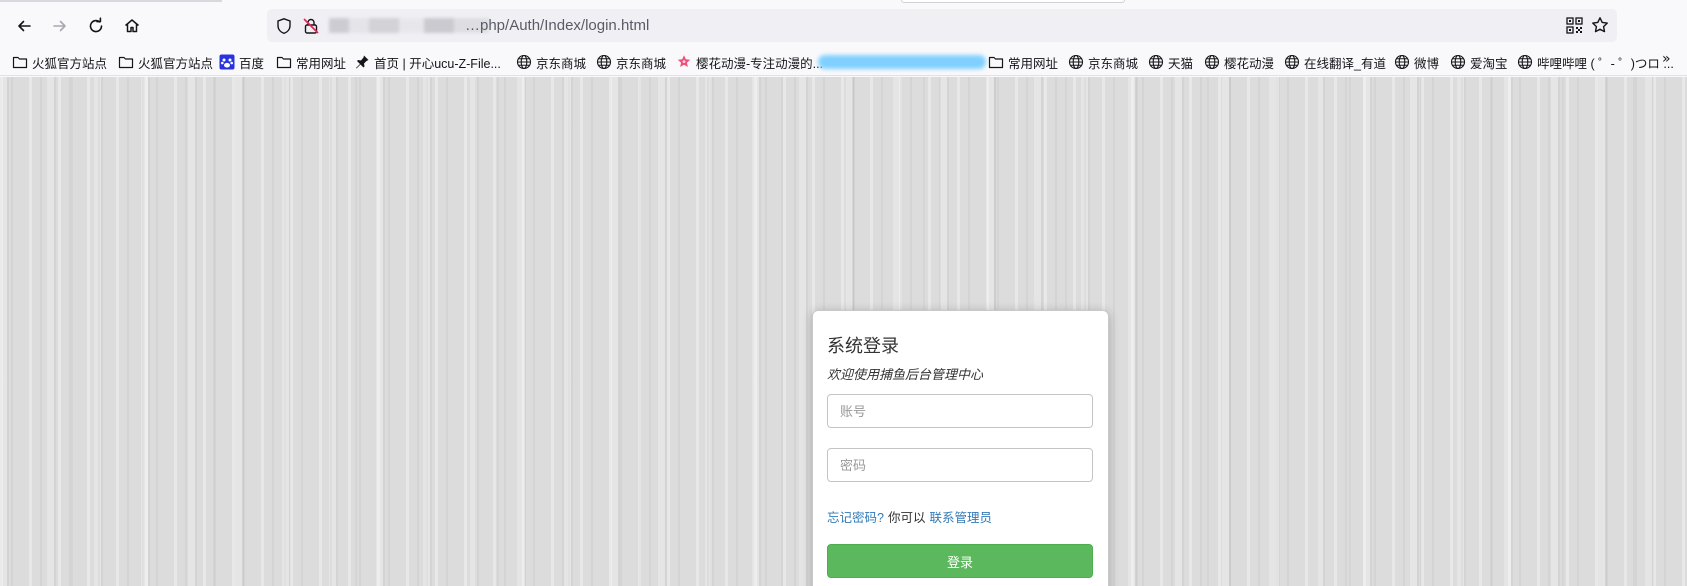  I want to click on reload-button, so click(96, 26).